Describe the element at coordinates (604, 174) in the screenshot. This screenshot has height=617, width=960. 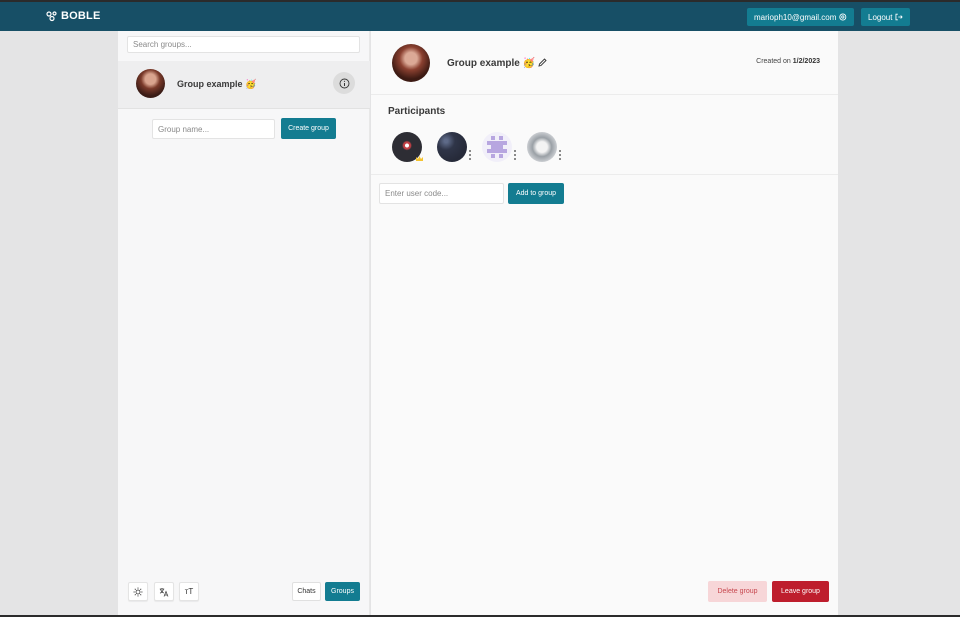
I see `divider` at that location.